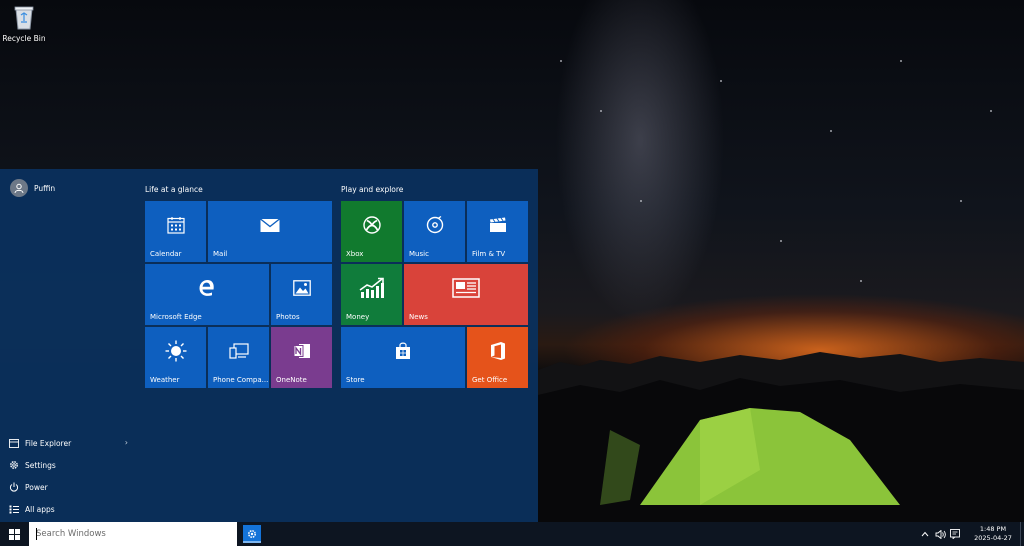 The height and width of the screenshot is (546, 1024). I want to click on tile-music-label: Music, so click(419, 254).